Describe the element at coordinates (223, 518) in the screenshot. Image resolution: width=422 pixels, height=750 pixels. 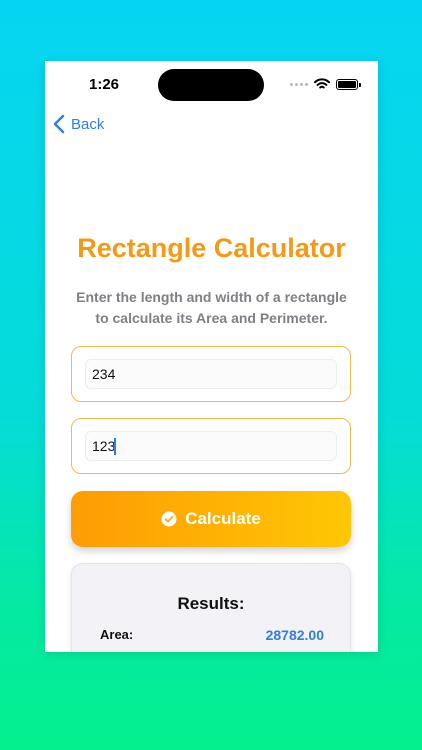
I see `calculate-label: Calculate` at that location.